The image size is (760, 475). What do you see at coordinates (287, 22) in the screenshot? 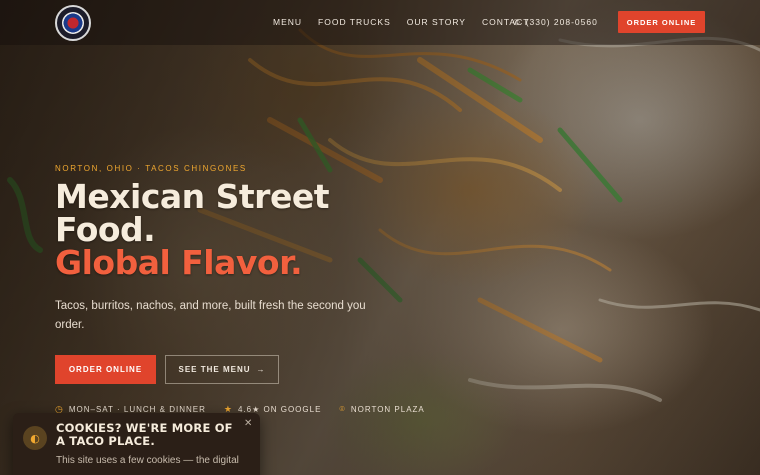
I see `nav-menu: MENU` at bounding box center [287, 22].